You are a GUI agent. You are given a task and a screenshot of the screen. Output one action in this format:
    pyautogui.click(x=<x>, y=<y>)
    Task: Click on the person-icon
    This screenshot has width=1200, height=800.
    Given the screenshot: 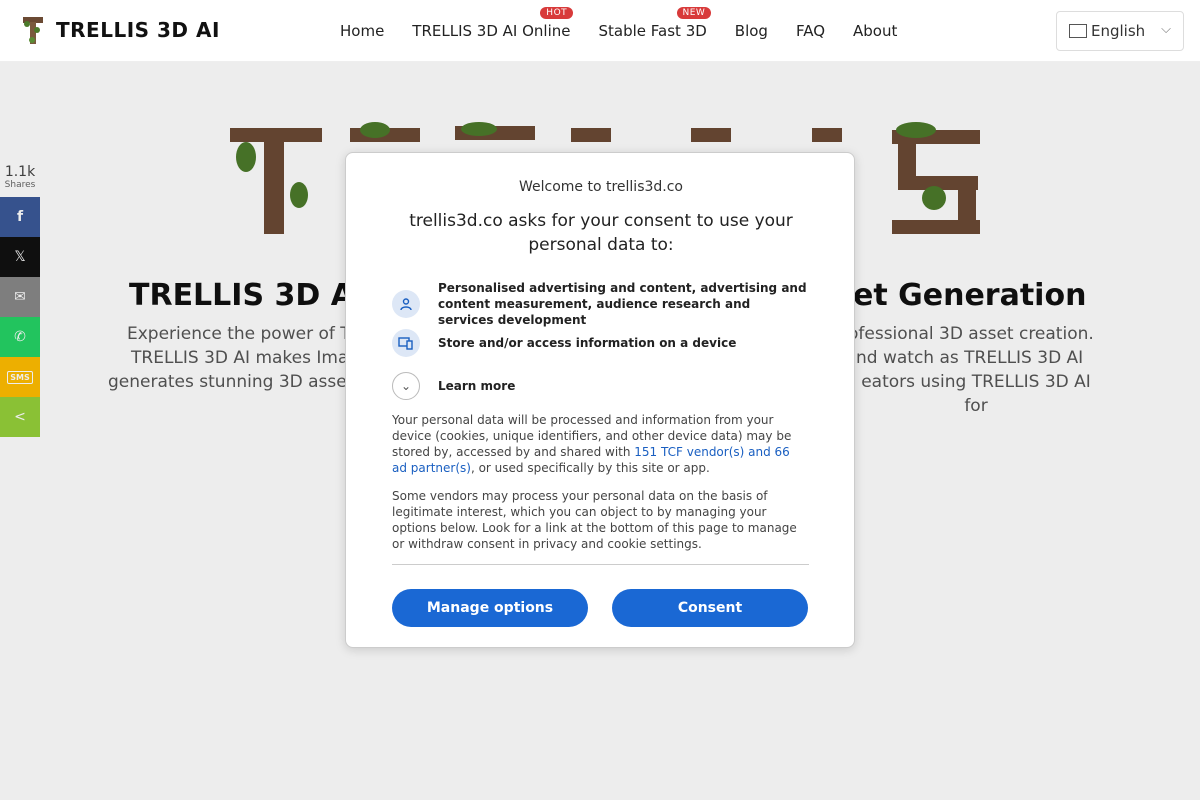 What is the action you would take?
    pyautogui.click(x=406, y=304)
    